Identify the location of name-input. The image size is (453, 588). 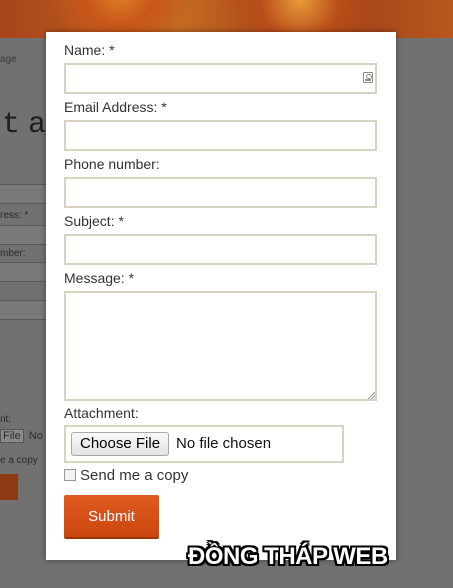
(220, 78).